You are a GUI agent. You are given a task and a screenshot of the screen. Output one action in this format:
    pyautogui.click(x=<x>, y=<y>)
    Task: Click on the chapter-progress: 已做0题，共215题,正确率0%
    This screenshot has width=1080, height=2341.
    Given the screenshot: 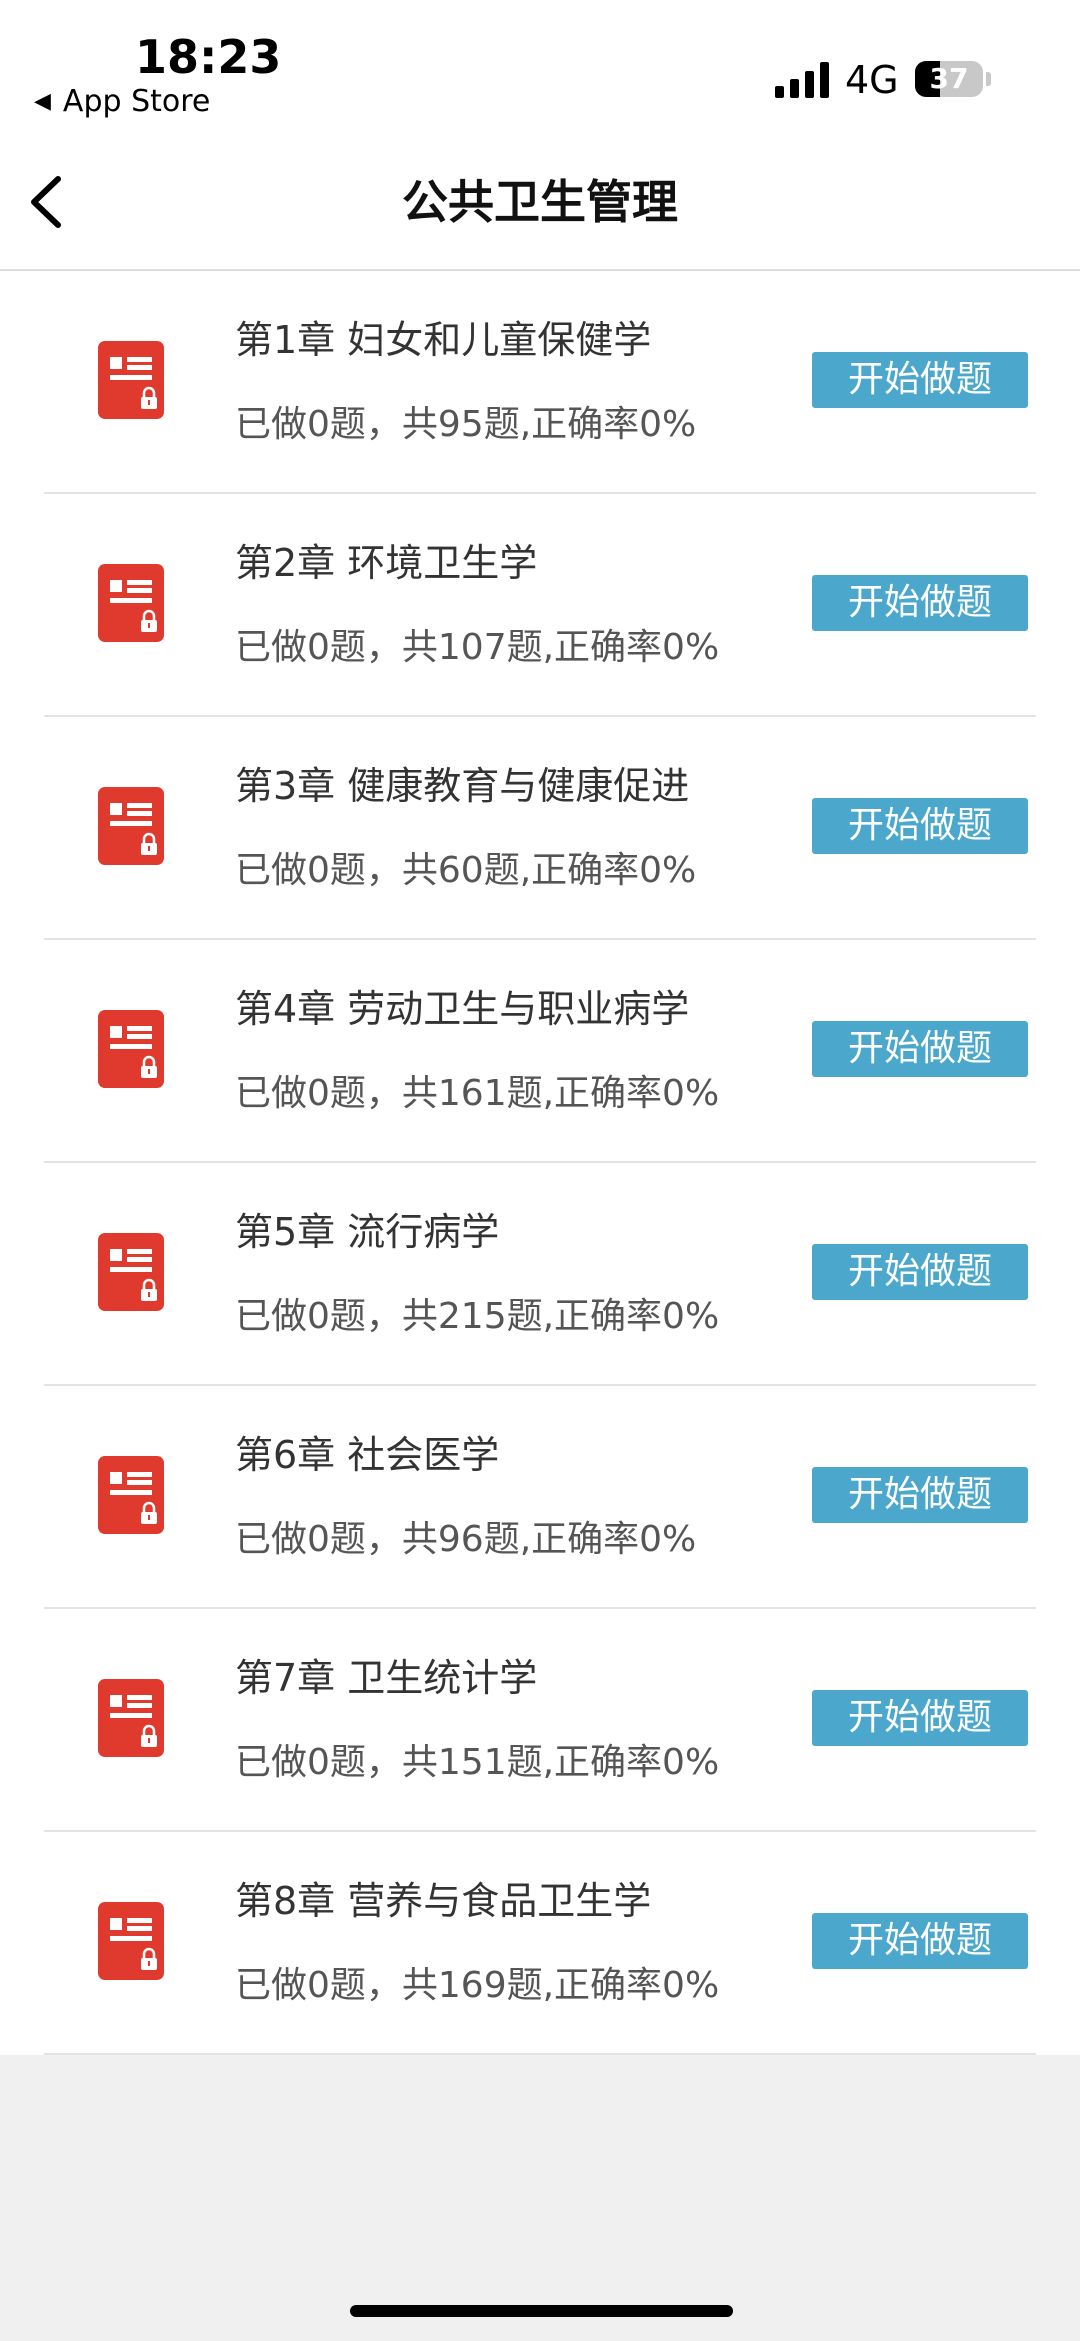 What is the action you would take?
    pyautogui.click(x=477, y=1316)
    